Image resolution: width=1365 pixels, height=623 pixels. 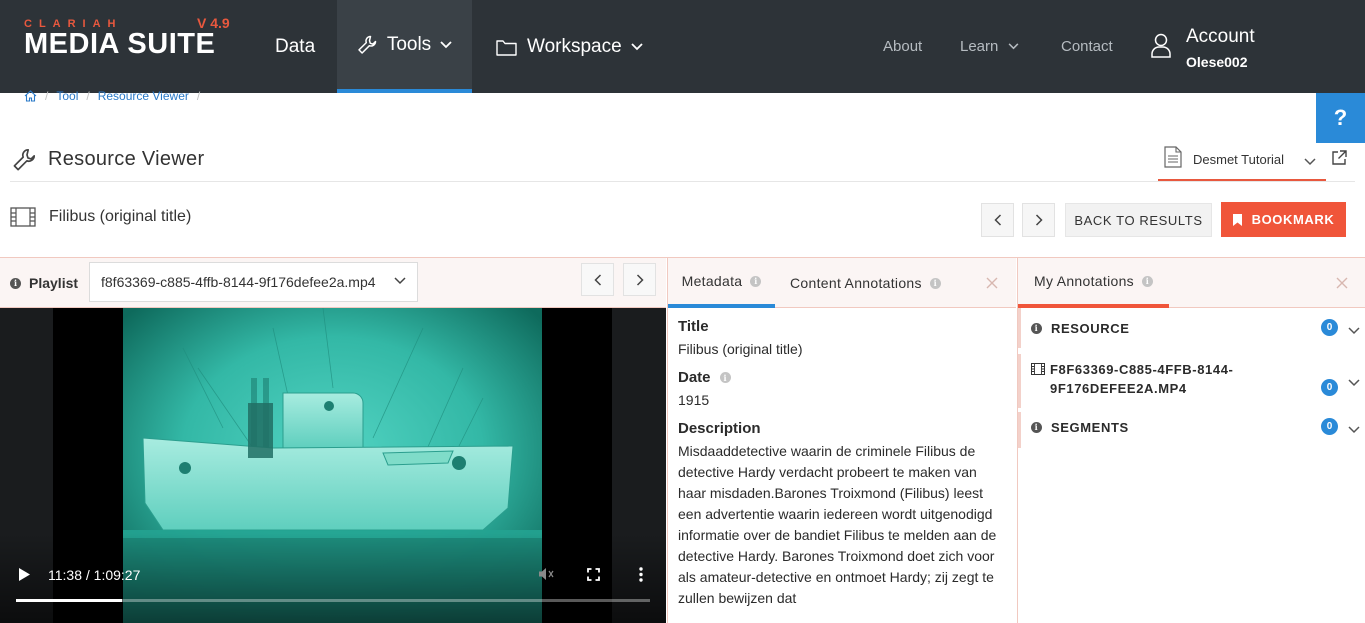 I want to click on nav-learn-label: Learn, so click(x=979, y=46).